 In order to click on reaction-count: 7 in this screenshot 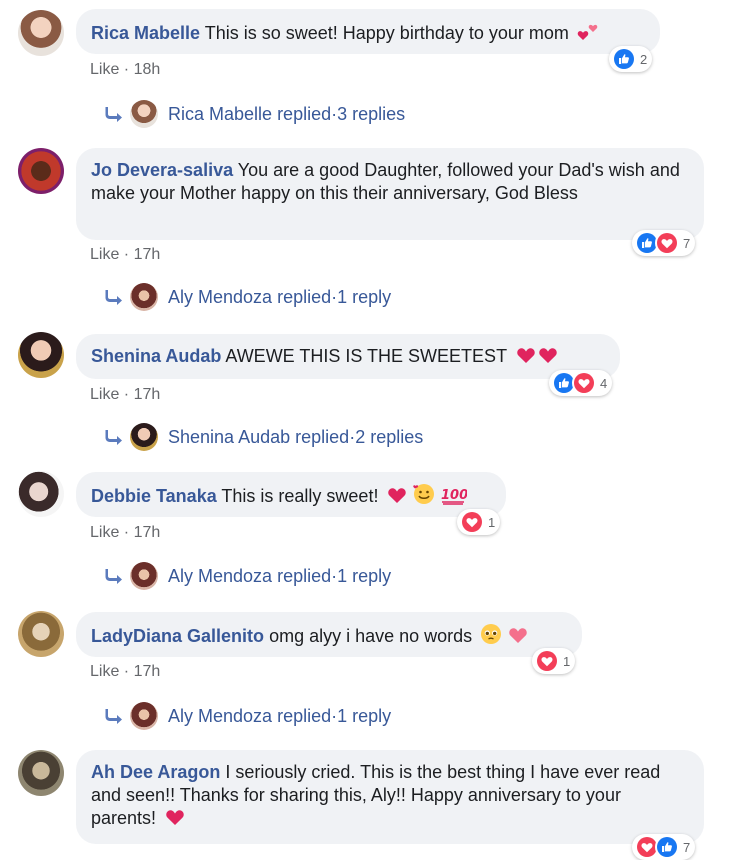, I will do `click(687, 847)`.